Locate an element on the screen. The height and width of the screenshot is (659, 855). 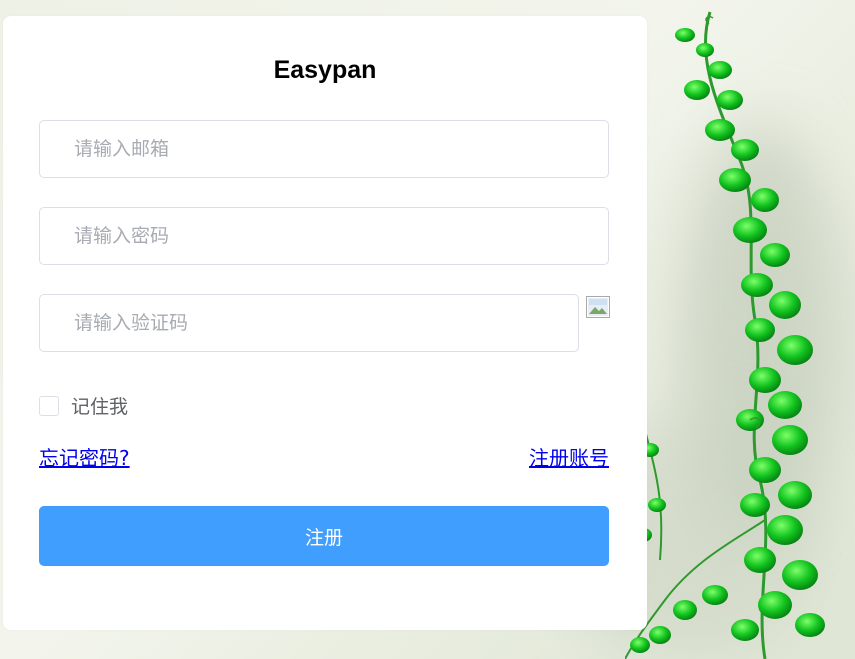
password-input is located at coordinates (324, 236).